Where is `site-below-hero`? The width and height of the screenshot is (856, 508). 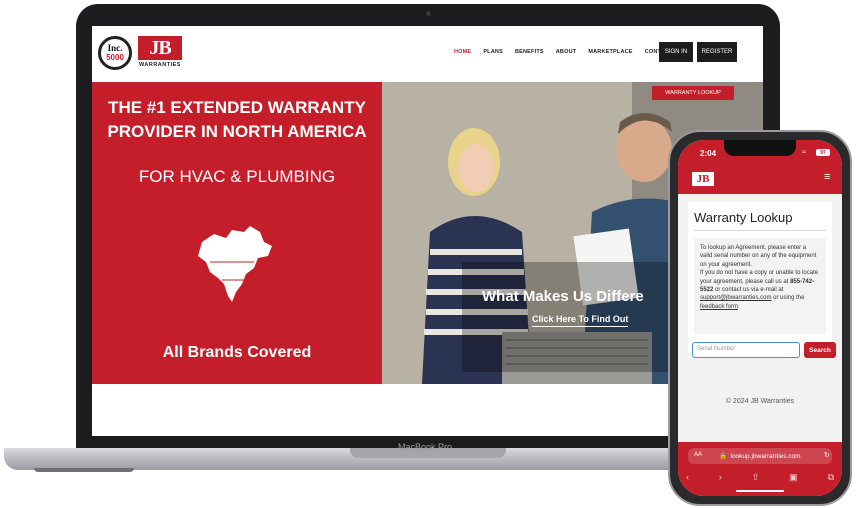 site-below-hero is located at coordinates (427, 410).